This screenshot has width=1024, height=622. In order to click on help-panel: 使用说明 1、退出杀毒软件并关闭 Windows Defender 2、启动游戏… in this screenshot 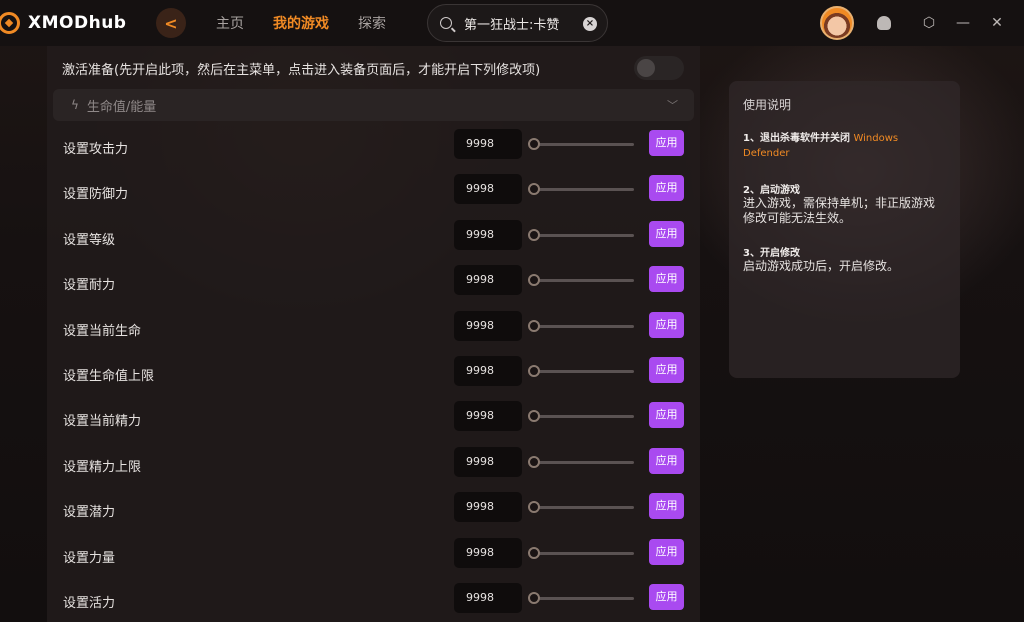, I will do `click(844, 229)`.